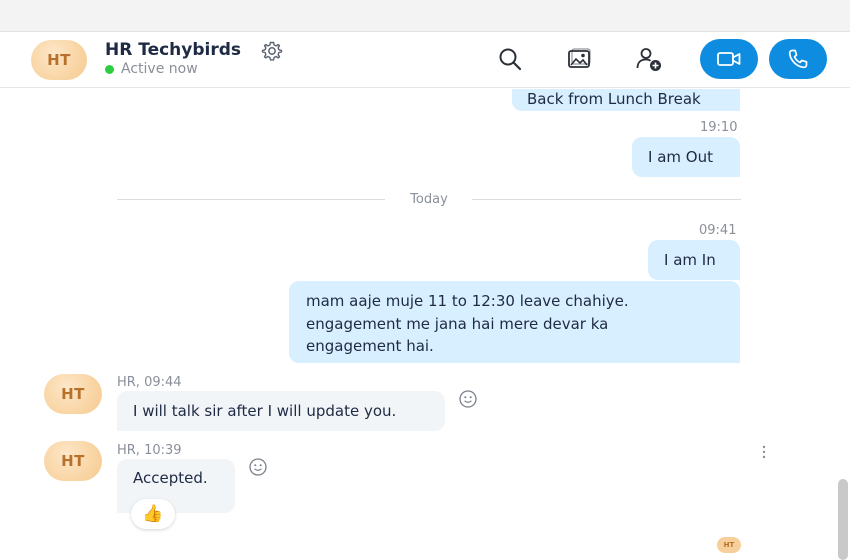 This screenshot has height=560, width=850. I want to click on video-camera-icon, so click(729, 59).